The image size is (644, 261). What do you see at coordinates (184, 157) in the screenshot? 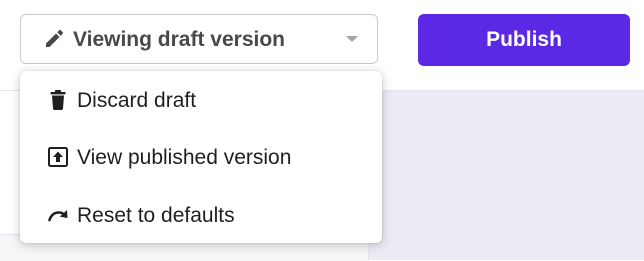
I see `menu-item-label: View published version` at bounding box center [184, 157].